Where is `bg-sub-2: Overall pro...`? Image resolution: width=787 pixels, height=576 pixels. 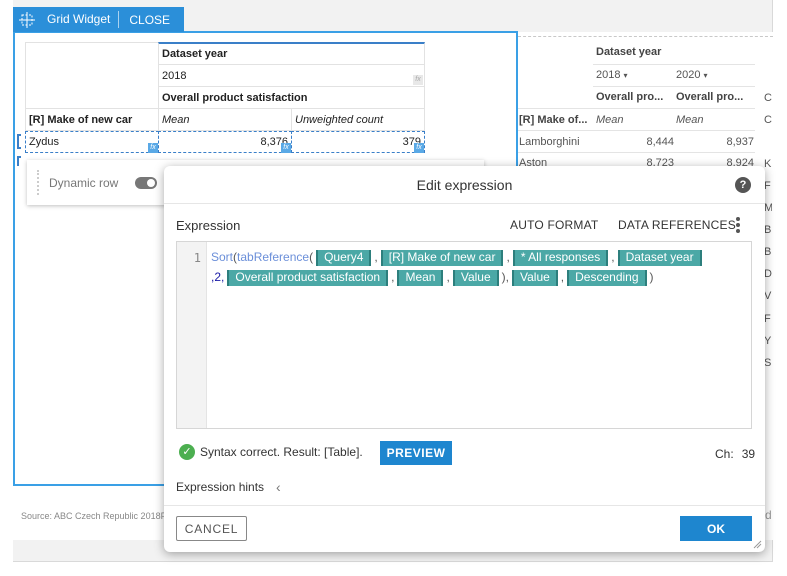 bg-sub-2: Overall pro... is located at coordinates (710, 97).